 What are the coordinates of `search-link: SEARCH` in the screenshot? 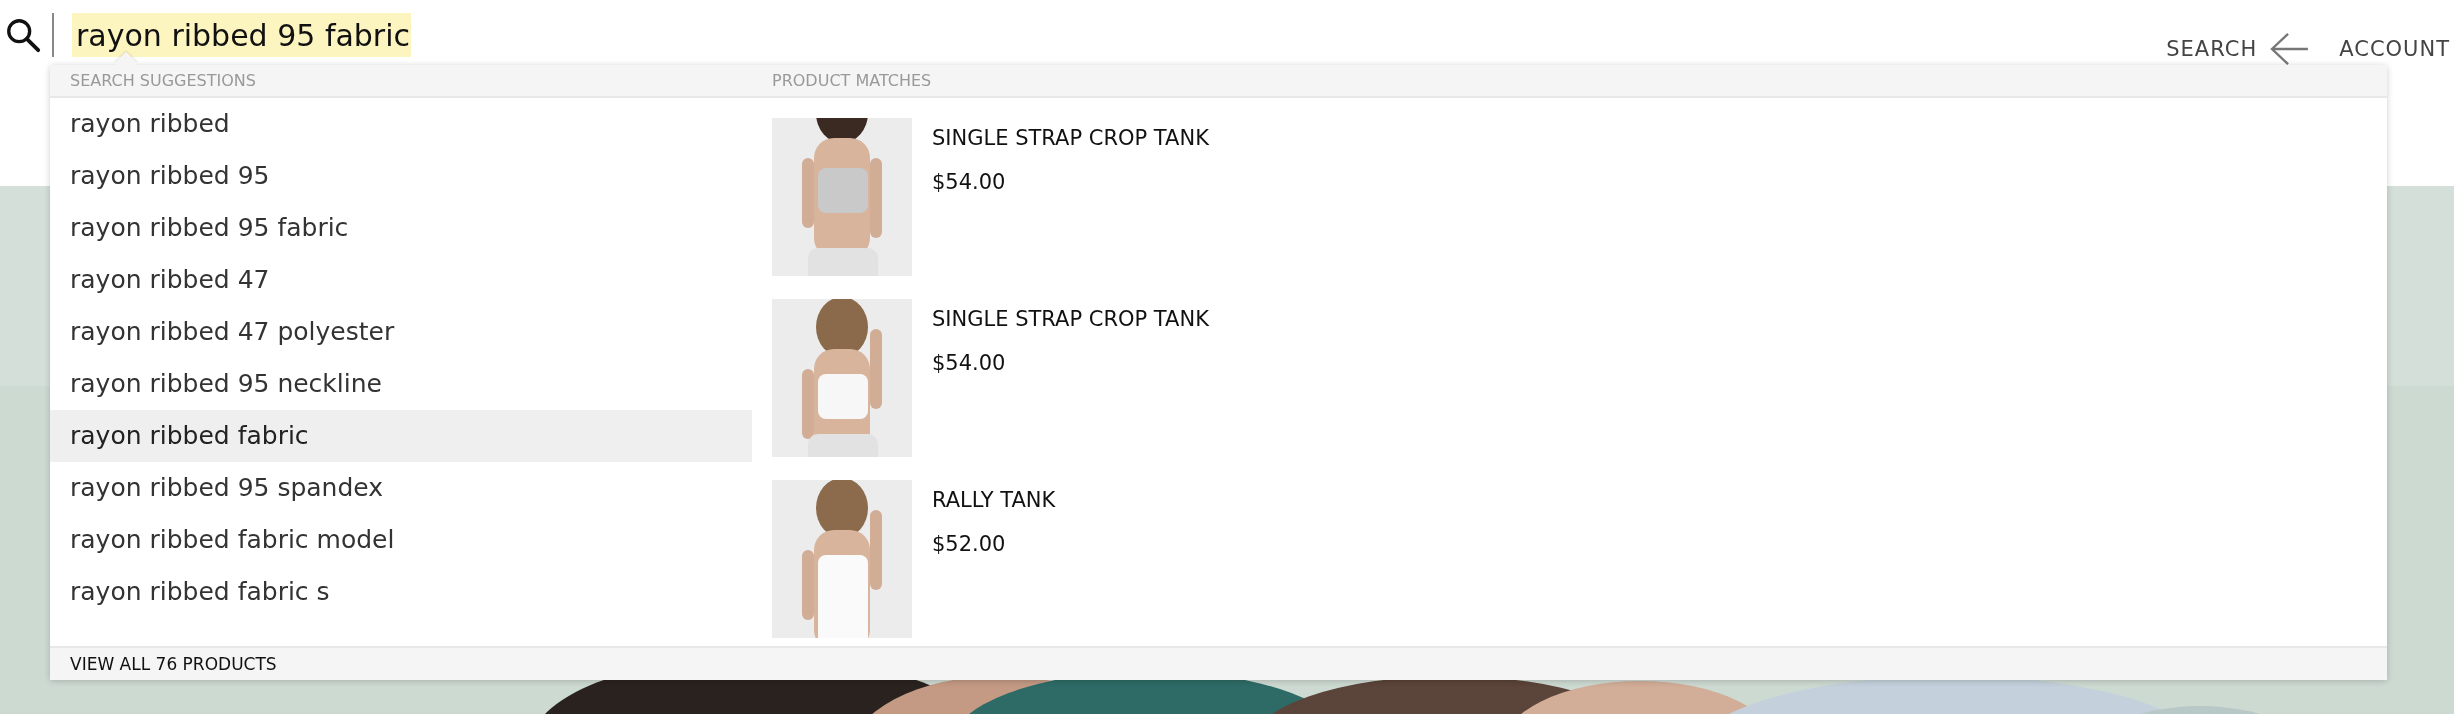 It's located at (2212, 49).